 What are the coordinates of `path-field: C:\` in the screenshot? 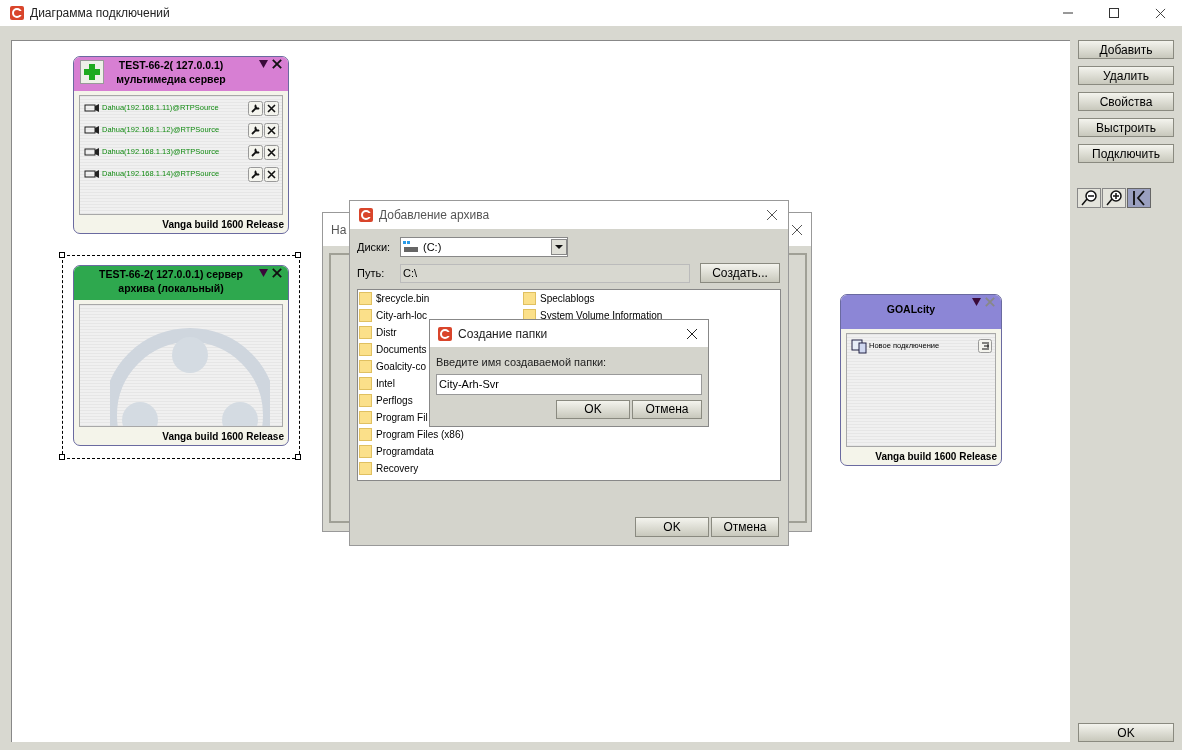 It's located at (545, 273).